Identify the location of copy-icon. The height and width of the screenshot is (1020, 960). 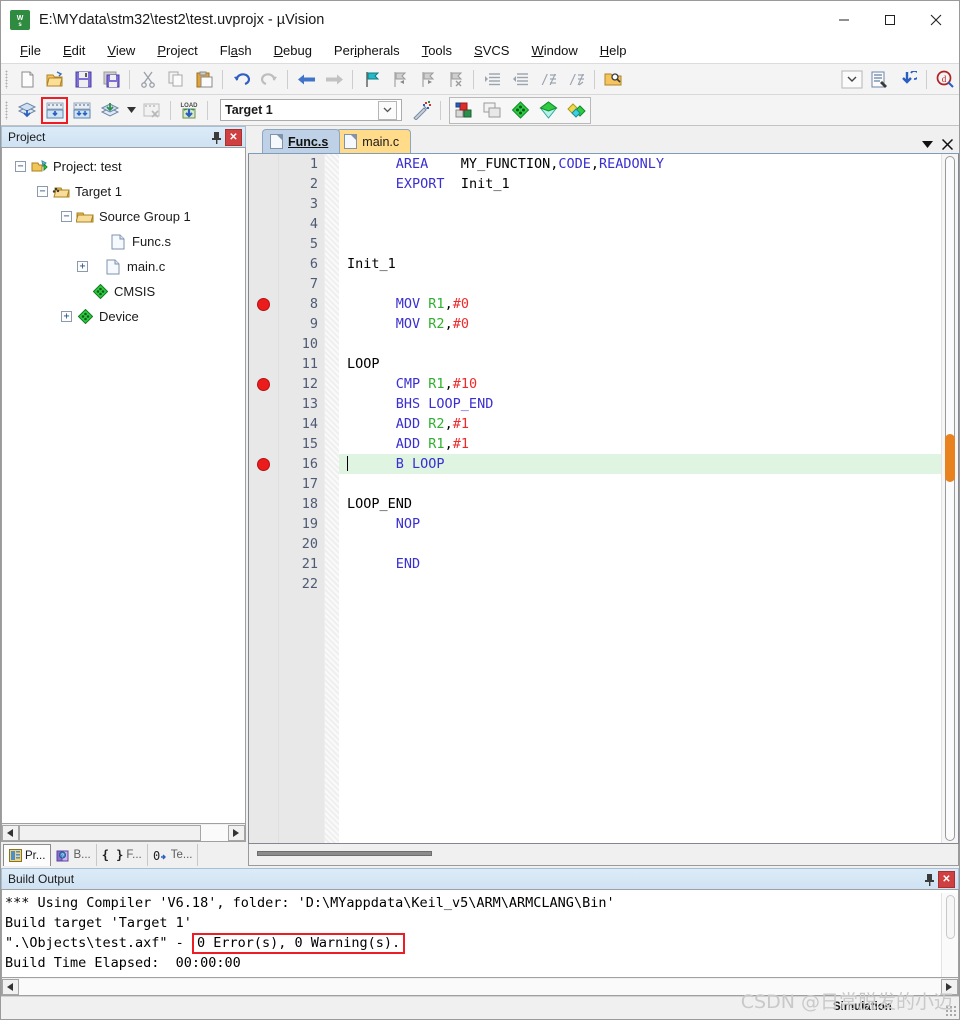
(176, 79).